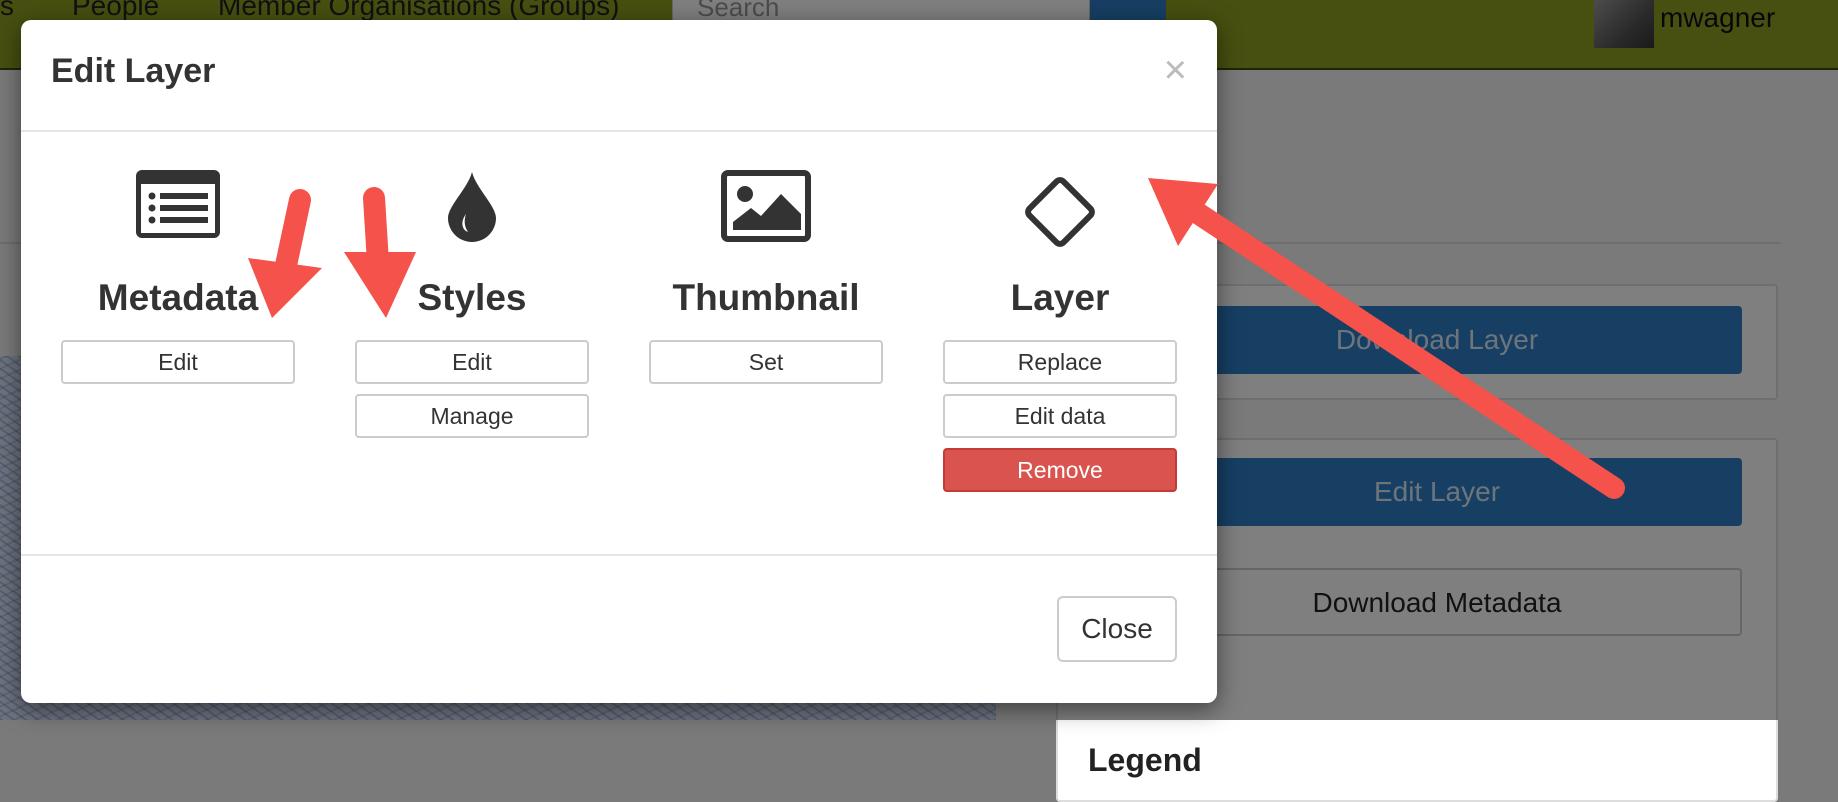  Describe the element at coordinates (178, 362) in the screenshot. I see `metadata-edit-button: Edit` at that location.